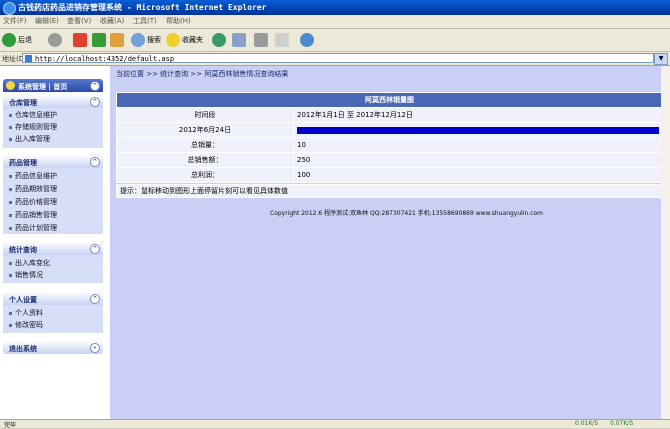  Describe the element at coordinates (53, 347) in the screenshot. I see `logout-bar: 退出系统 «` at that location.